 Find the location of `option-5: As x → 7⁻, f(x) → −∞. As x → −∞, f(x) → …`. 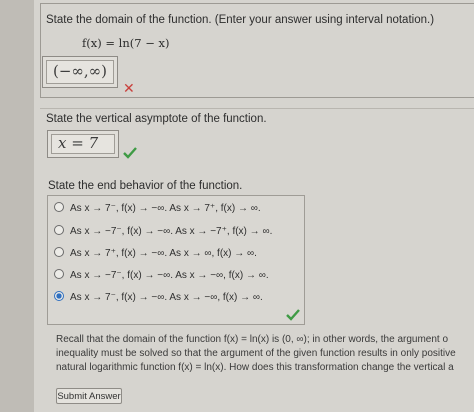

option-5: As x → 7⁻, f(x) → −∞. As x → −∞, f(x) → … is located at coordinates (158, 297).